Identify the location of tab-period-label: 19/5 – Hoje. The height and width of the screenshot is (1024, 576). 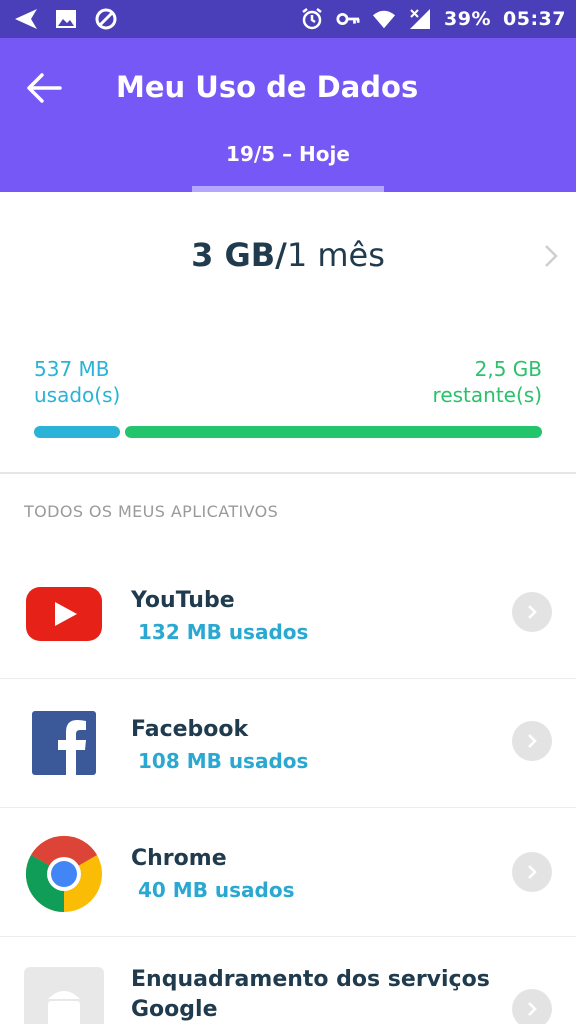
(288, 154).